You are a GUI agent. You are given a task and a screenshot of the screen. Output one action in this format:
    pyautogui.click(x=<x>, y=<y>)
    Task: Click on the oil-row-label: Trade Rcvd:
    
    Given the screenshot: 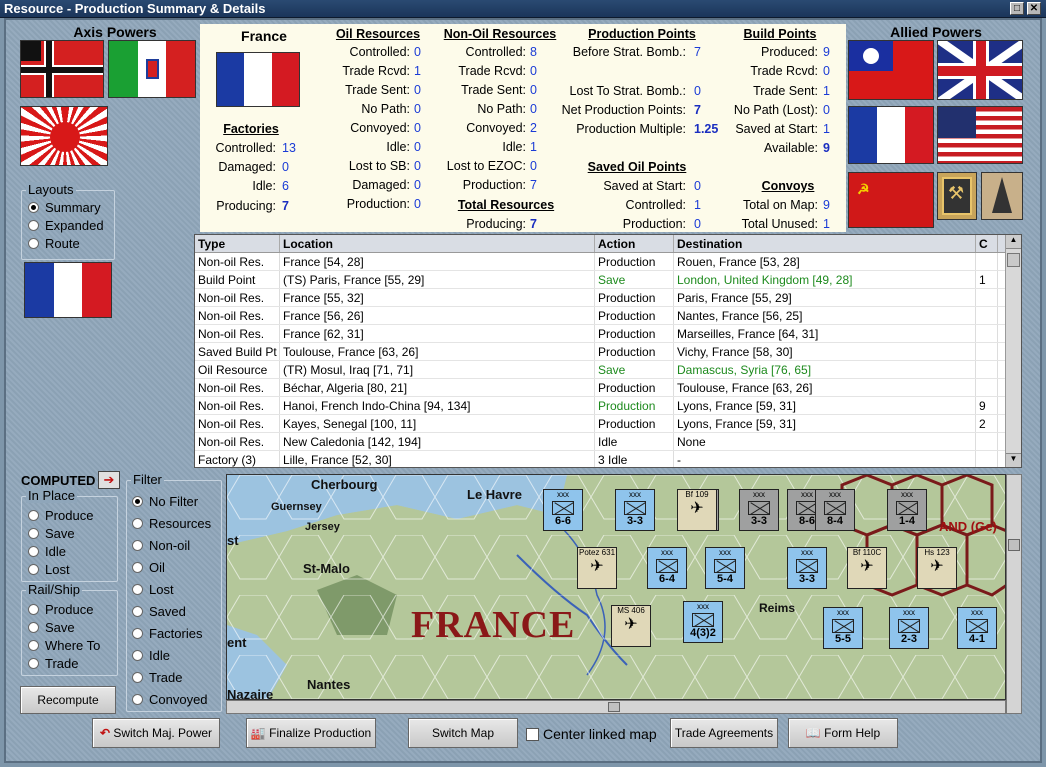 What is the action you would take?
    pyautogui.click(x=376, y=71)
    